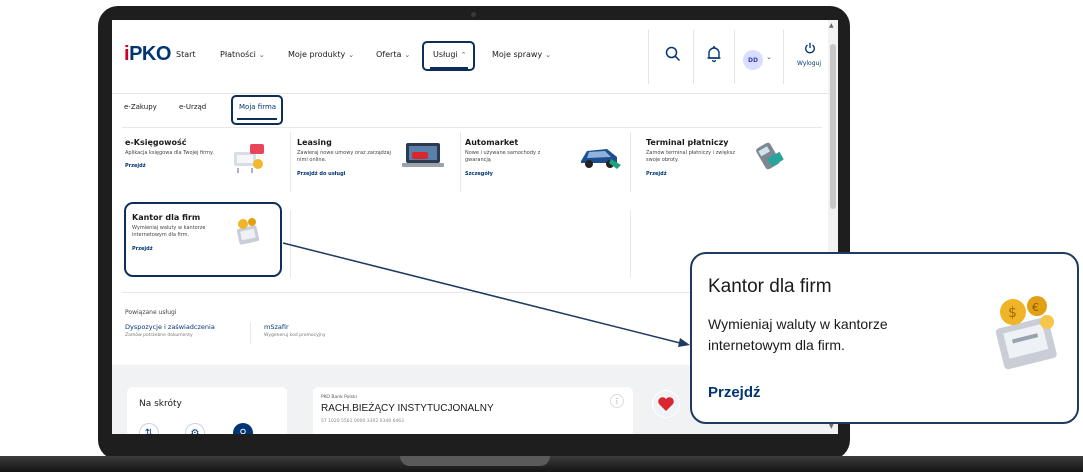 The image size is (1083, 472). Describe the element at coordinates (734, 392) in the screenshot. I see `callout-przejdz-link: Przejdź` at that location.